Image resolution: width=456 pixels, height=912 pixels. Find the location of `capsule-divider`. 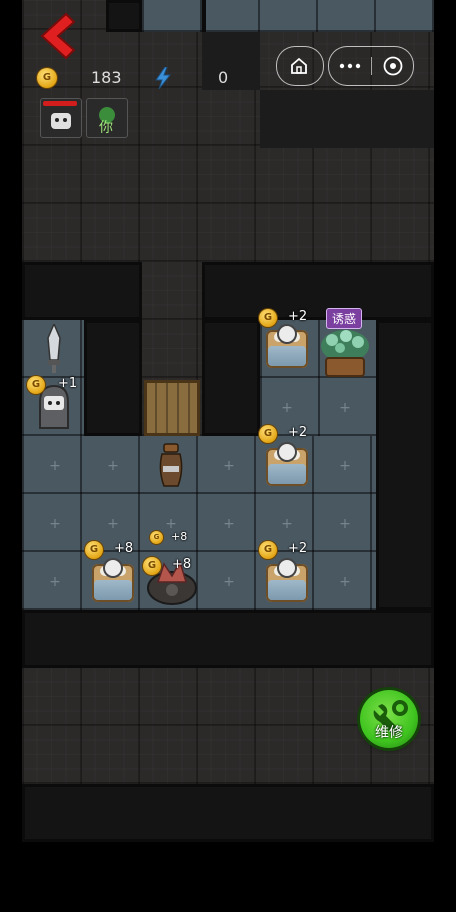

capsule-divider is located at coordinates (371, 66).